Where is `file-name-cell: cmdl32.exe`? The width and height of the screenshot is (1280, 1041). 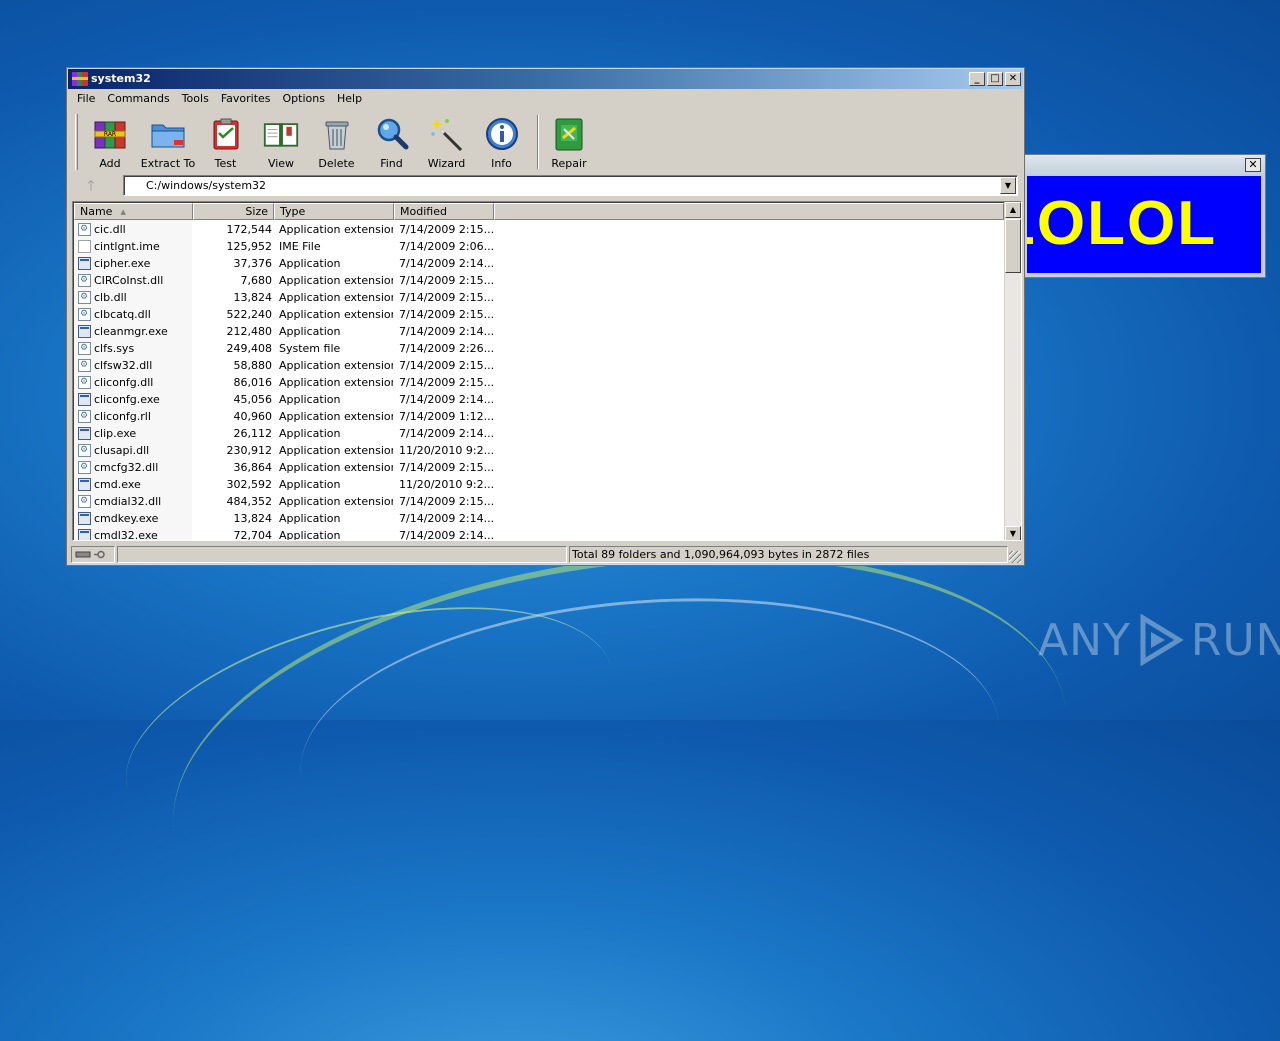
file-name-cell: cmdl32.exe is located at coordinates (135, 533).